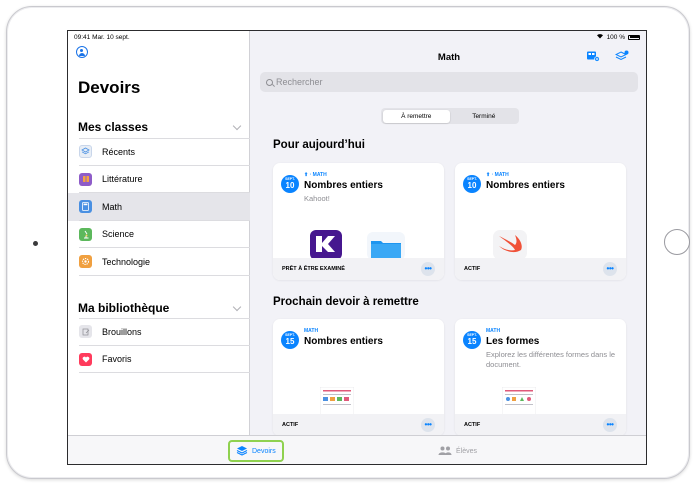 This screenshot has width=696, height=487. What do you see at coordinates (85, 234) in the screenshot?
I see `microscope-icon` at bounding box center [85, 234].